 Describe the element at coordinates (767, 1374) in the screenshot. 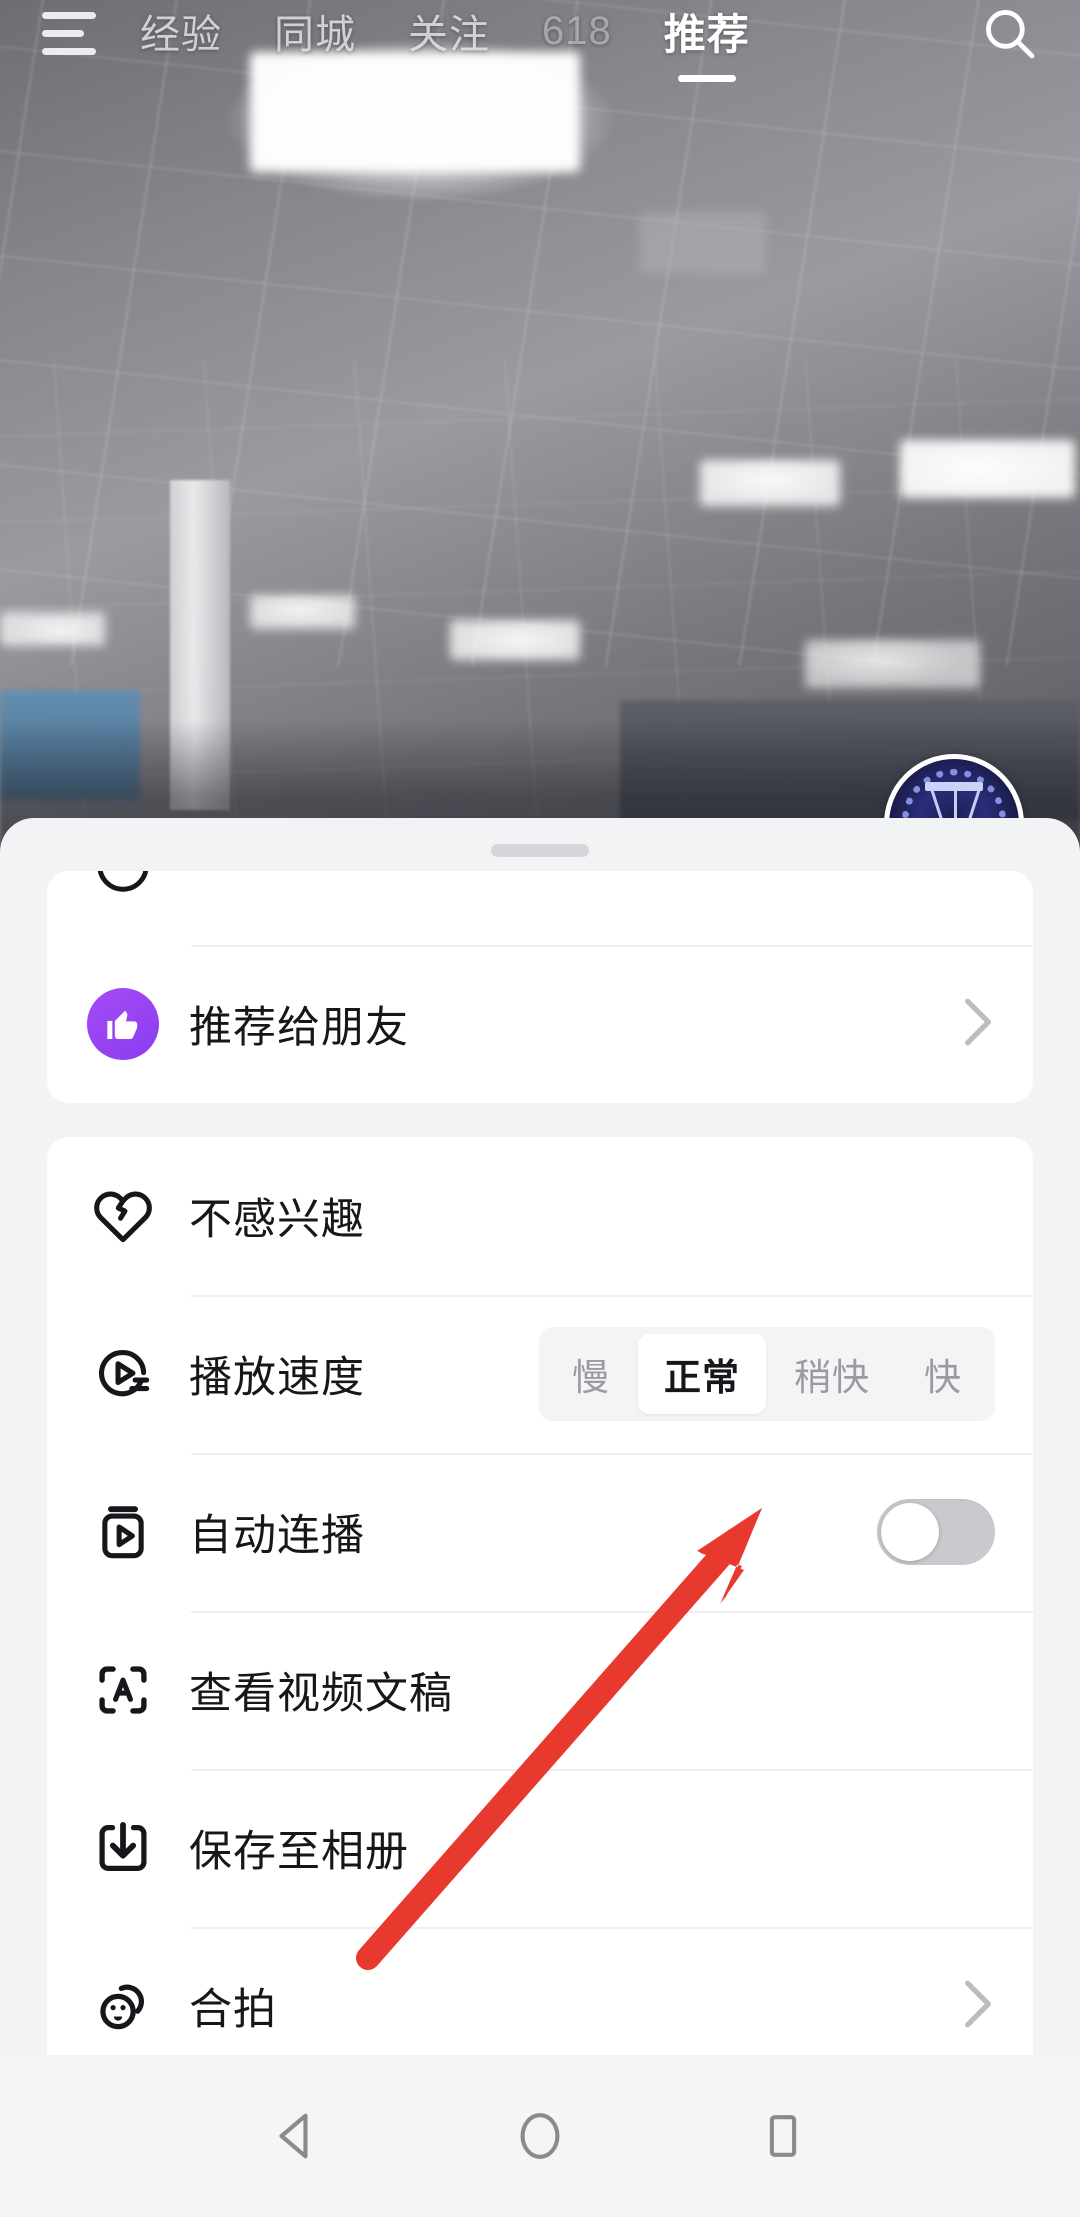

I see `playback-speed-segmented-control: 慢 正常 稍快 快` at that location.